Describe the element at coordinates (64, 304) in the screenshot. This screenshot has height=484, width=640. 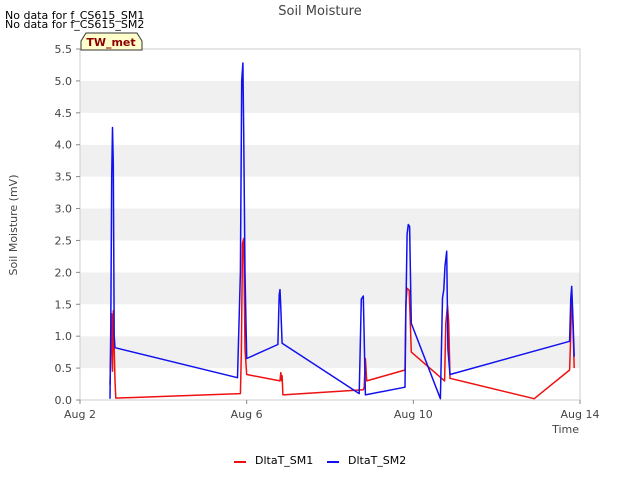
I see `y-tick-label: 1.5` at that location.